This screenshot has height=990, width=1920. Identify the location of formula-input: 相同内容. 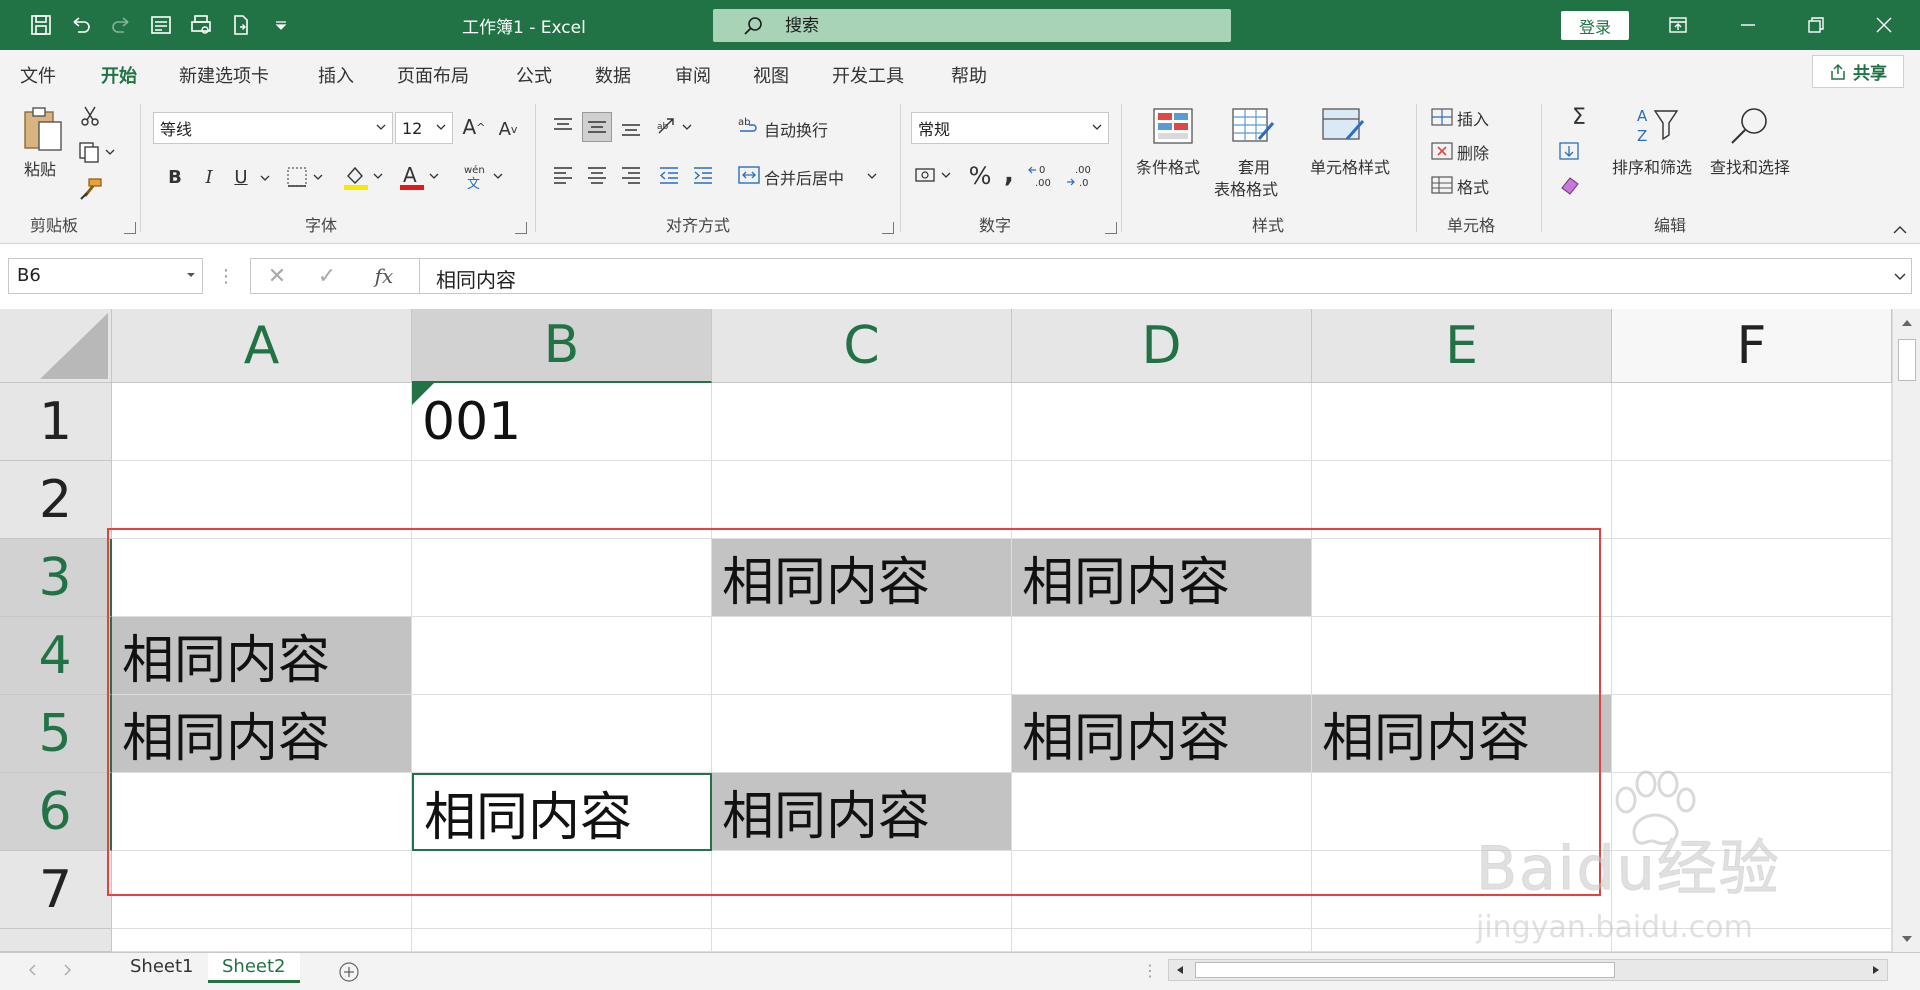
(1165, 276).